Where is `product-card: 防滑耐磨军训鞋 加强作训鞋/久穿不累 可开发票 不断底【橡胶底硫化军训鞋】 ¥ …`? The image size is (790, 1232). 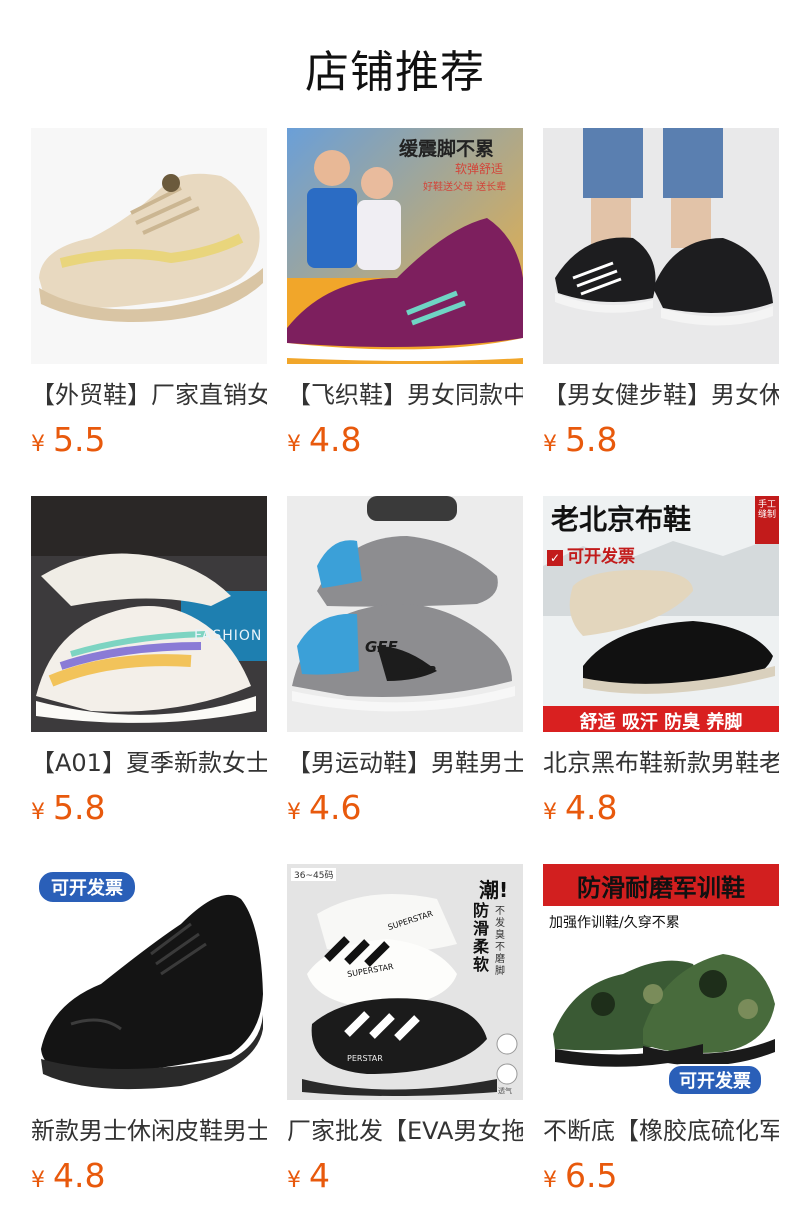 product-card: 防滑耐磨军训鞋 加强作训鞋/久穿不累 可开发票 不断底【橡胶底硫化军训鞋】 ¥ … is located at coordinates (661, 1048).